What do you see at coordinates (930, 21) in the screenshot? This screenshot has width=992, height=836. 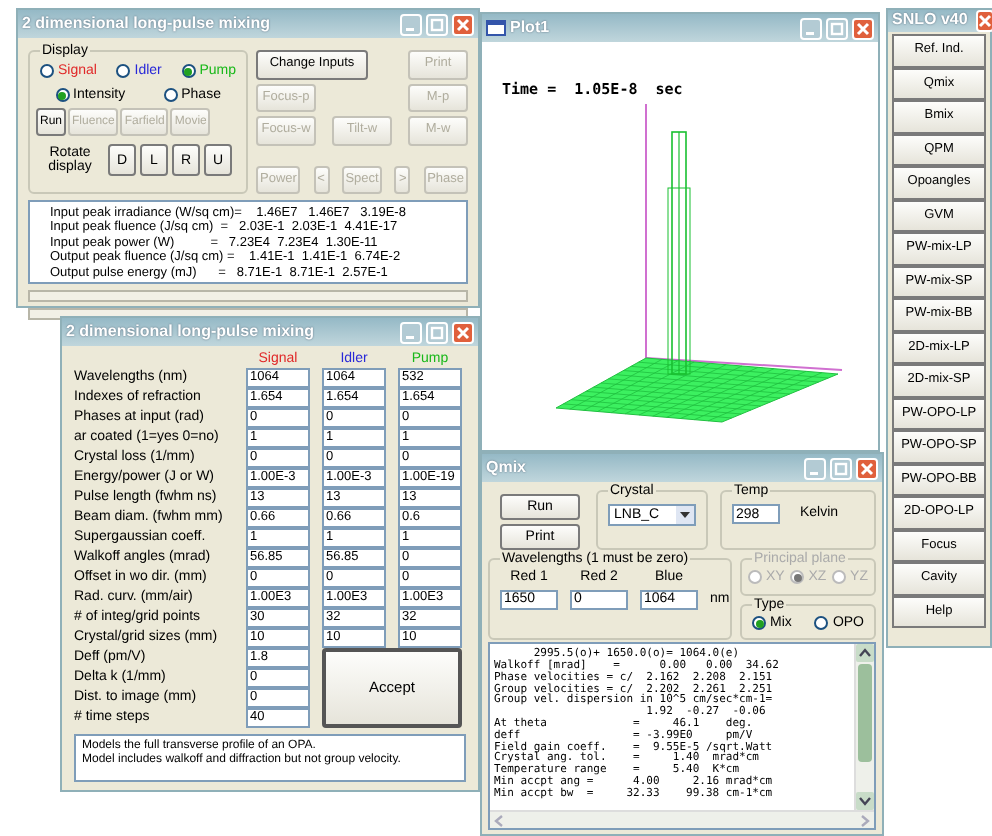 I see `window-title: SNLO v40` at bounding box center [930, 21].